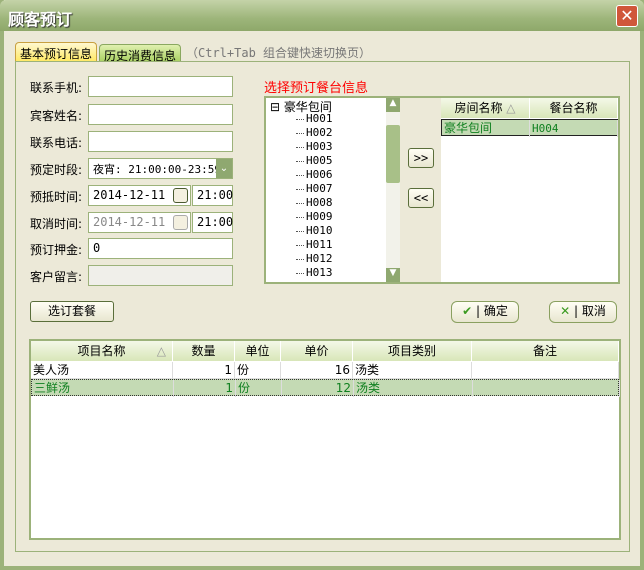 The height and width of the screenshot is (570, 644). Describe the element at coordinates (258, 351) in the screenshot. I see `column-header-unit: 单位` at that location.